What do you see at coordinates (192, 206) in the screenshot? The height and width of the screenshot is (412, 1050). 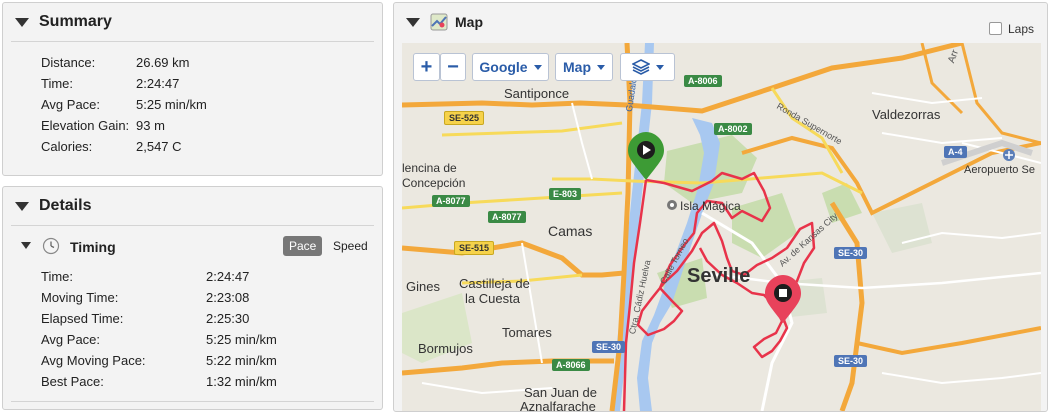 I see `details-header: Details` at bounding box center [192, 206].